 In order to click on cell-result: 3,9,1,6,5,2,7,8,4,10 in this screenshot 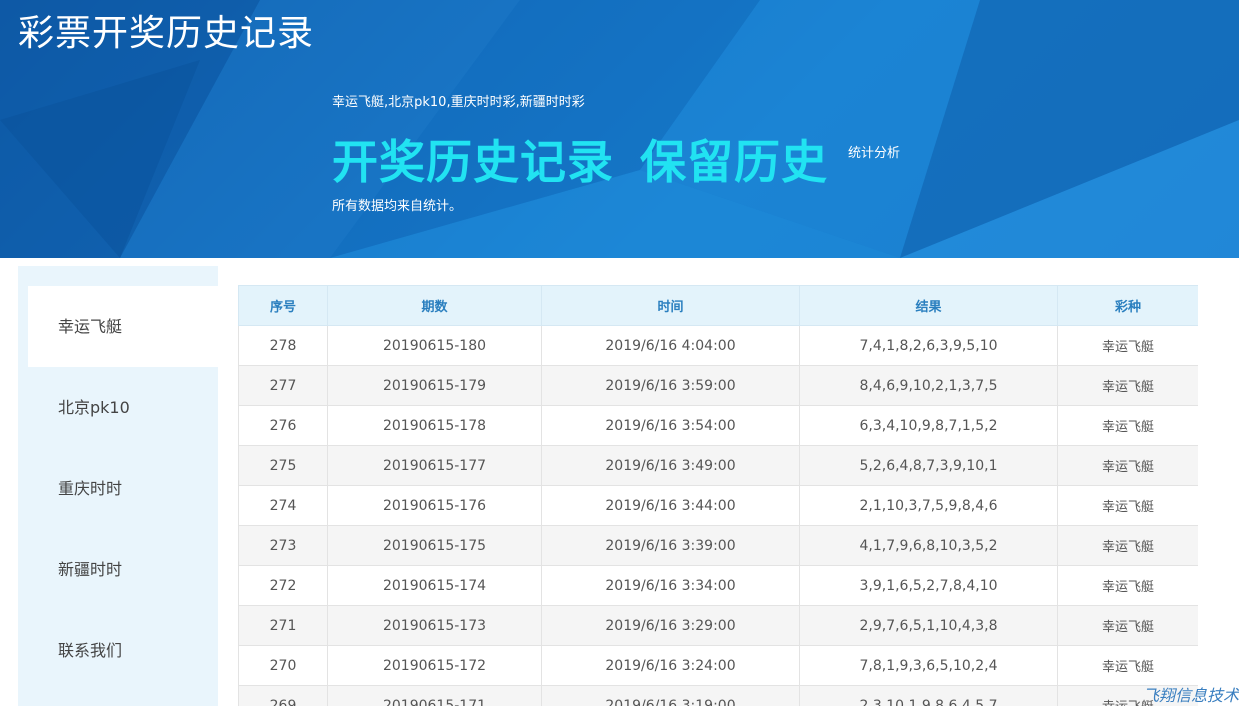, I will do `click(928, 585)`.